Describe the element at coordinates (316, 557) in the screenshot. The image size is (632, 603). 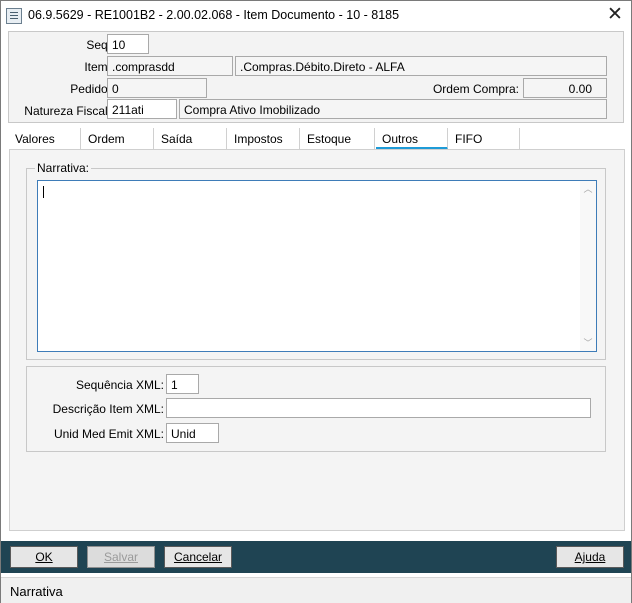
I see `button-bar: OK Salvar Cancelar Ajuda` at that location.